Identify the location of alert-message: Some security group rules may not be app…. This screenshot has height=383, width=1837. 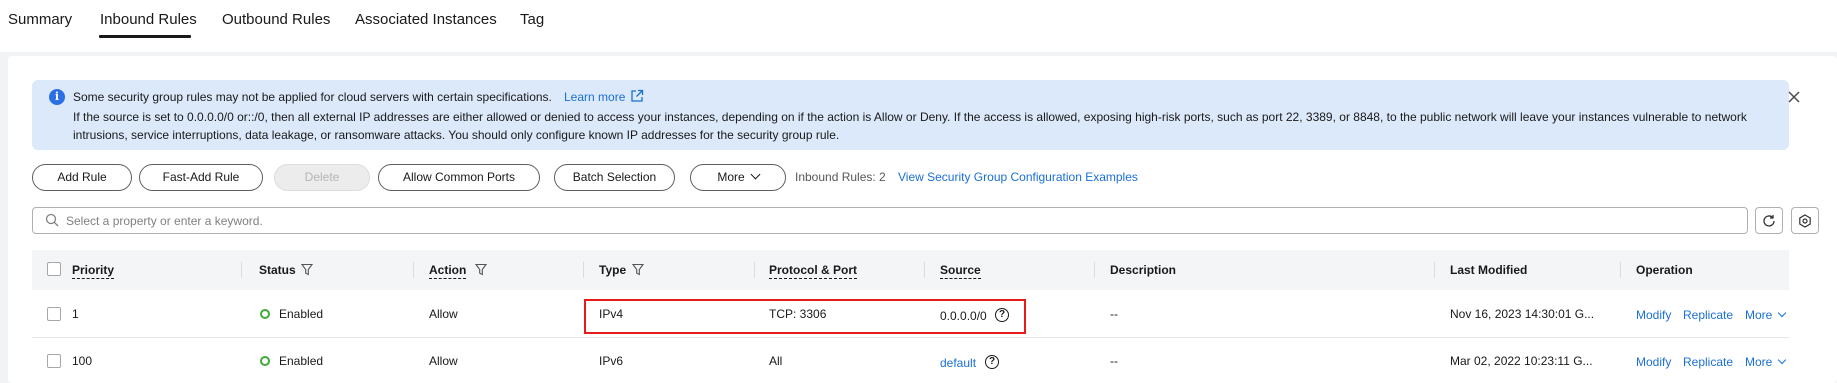
(312, 97).